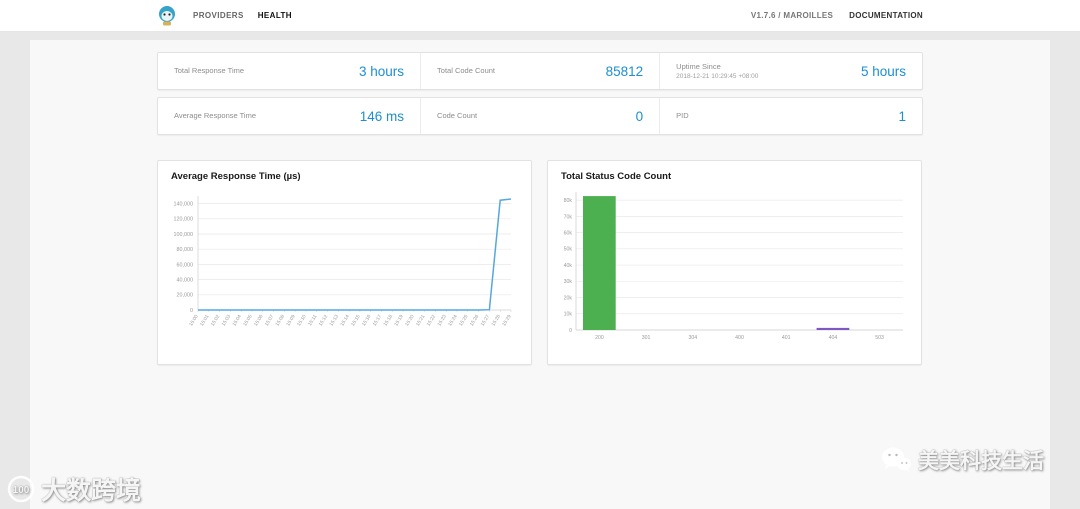  Describe the element at coordinates (248, 321) in the screenshot. I see `svg-text: 15:05` at that location.